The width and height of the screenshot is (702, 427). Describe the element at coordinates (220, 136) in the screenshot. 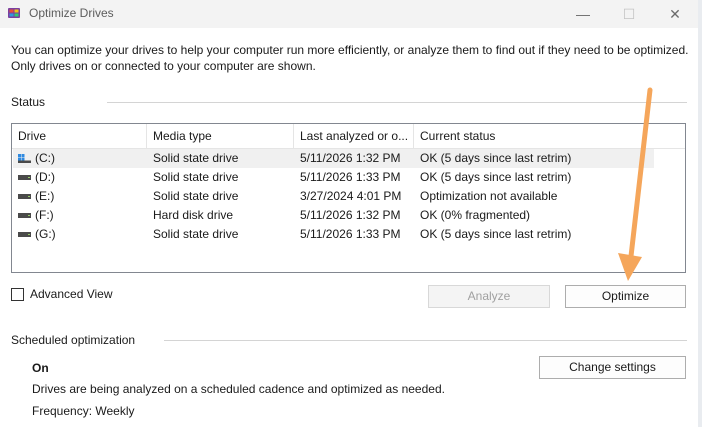

I see `column-header-media-type: Media type` at that location.